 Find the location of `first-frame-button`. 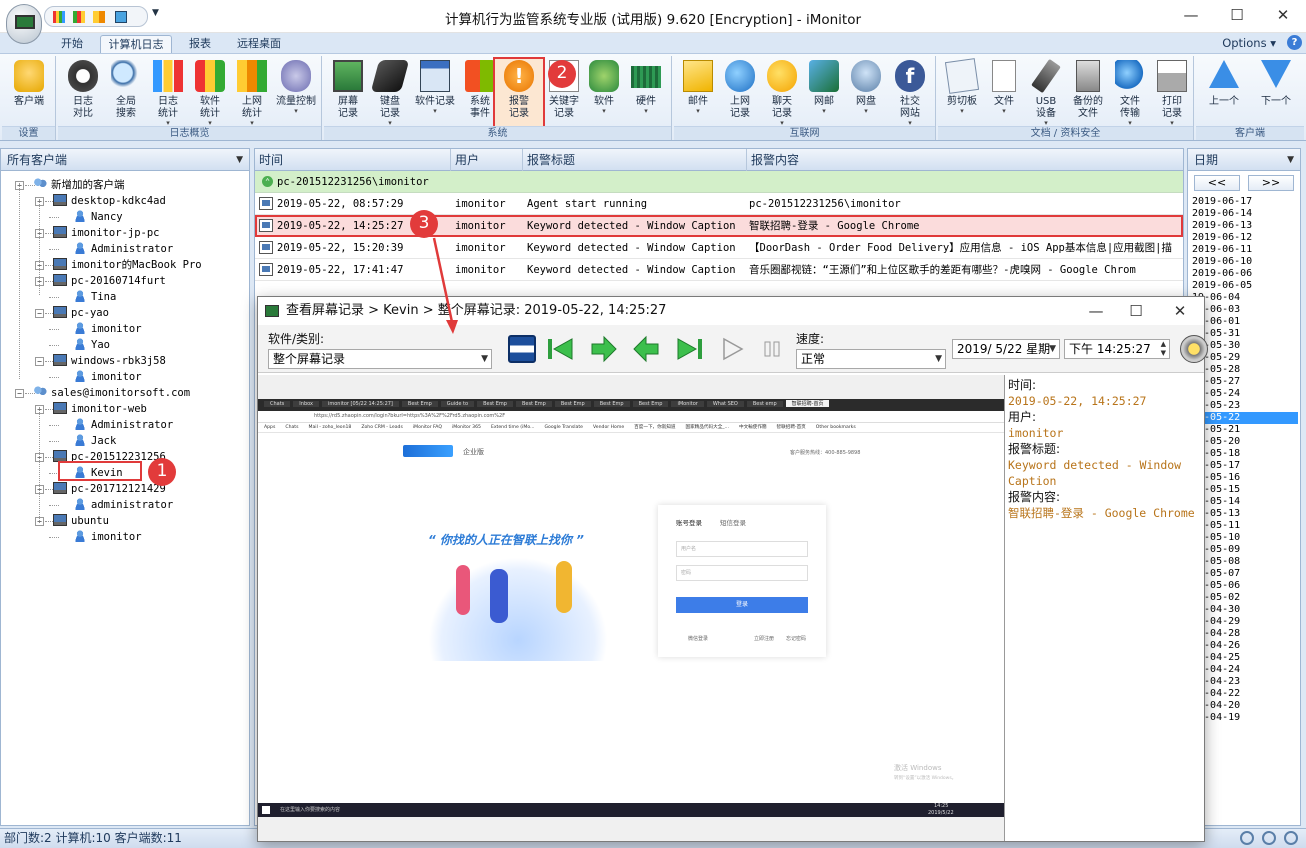

first-frame-button is located at coordinates (560, 349).